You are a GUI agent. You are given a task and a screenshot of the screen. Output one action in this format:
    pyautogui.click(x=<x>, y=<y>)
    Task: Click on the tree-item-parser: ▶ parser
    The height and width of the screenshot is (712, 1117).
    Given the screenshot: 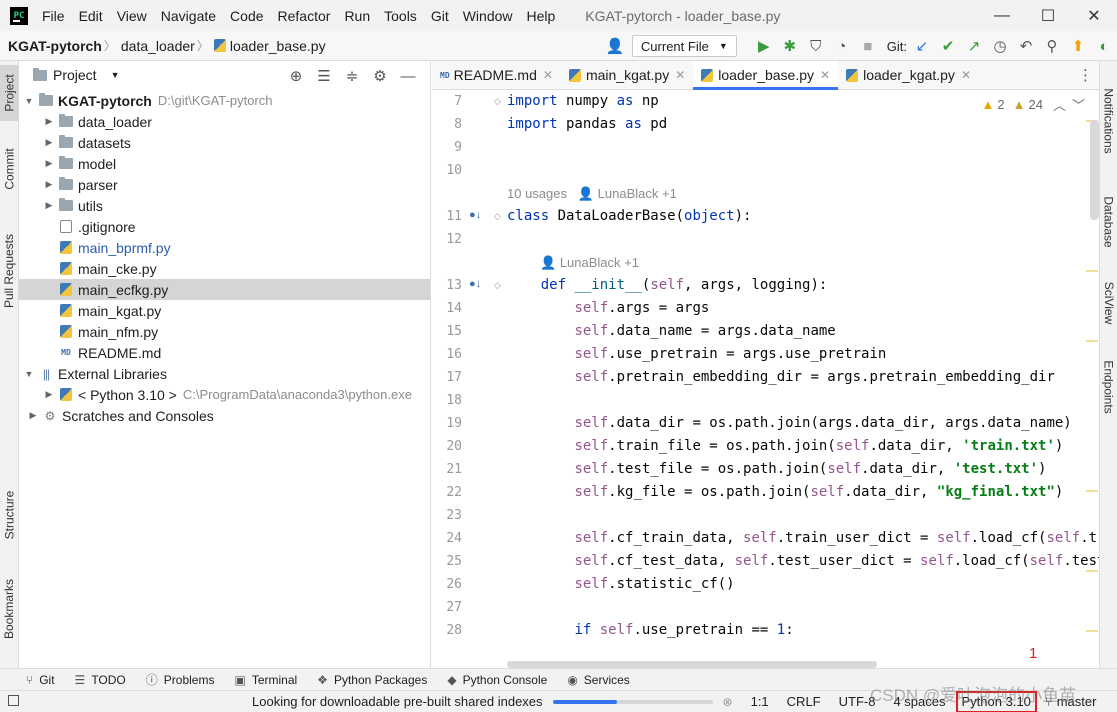 What is the action you would take?
    pyautogui.click(x=224, y=184)
    